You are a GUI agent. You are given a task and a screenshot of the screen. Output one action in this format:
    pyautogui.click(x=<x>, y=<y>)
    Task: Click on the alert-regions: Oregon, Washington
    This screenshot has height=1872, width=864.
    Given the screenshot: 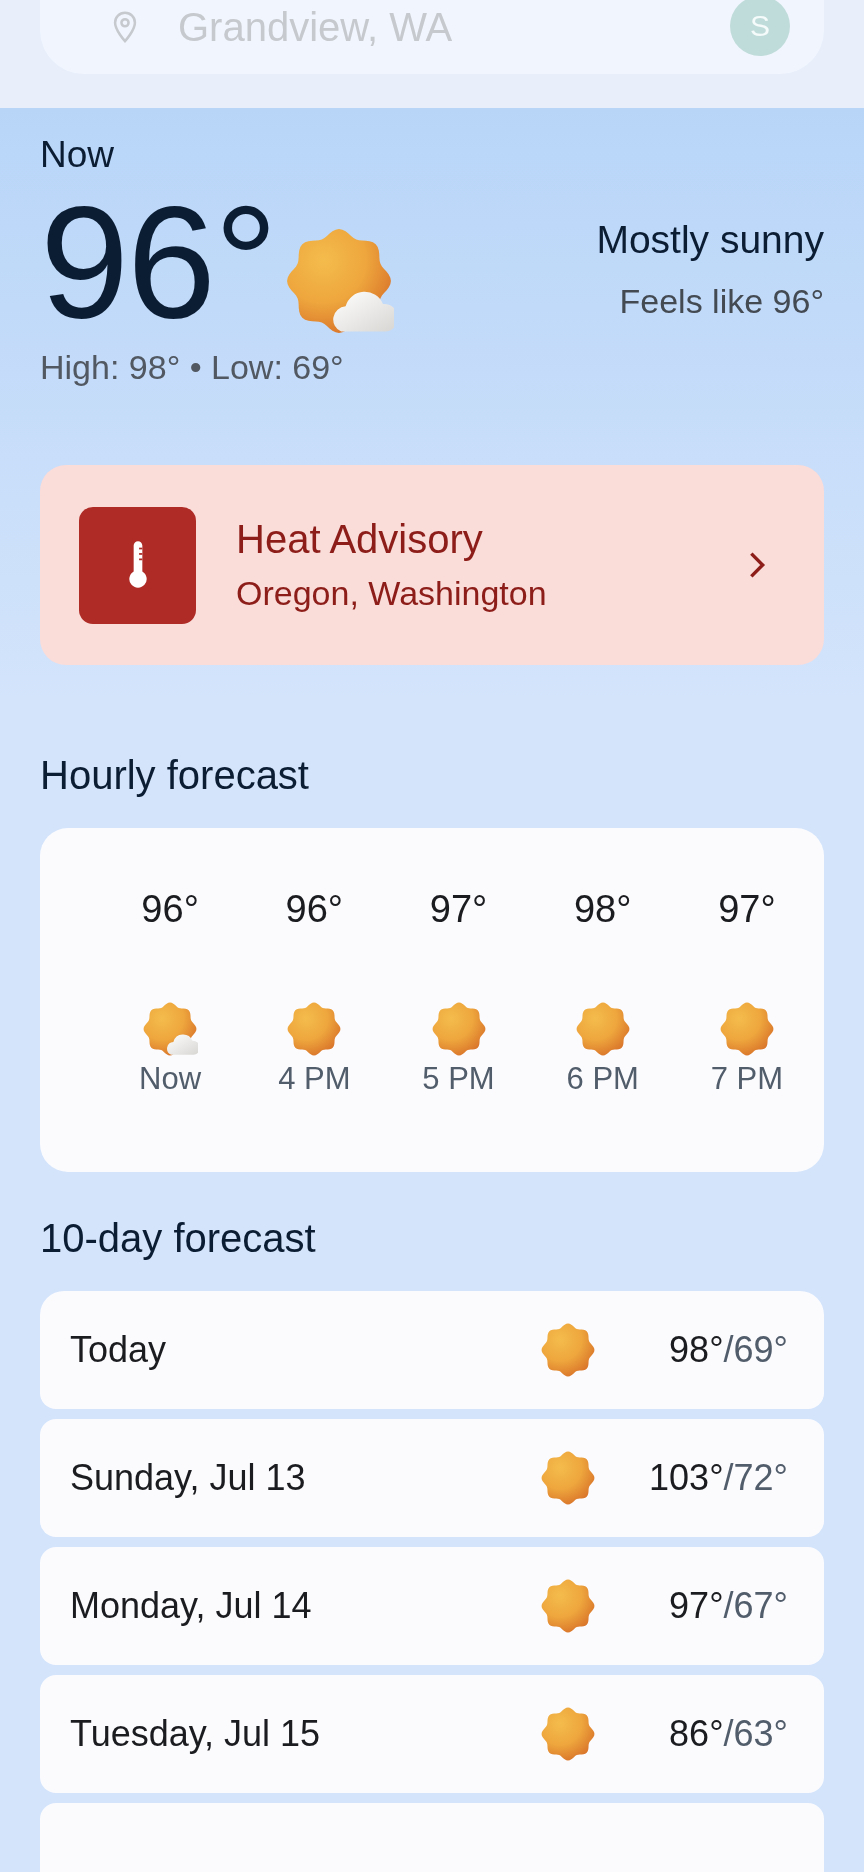 What is the action you would take?
    pyautogui.click(x=392, y=593)
    